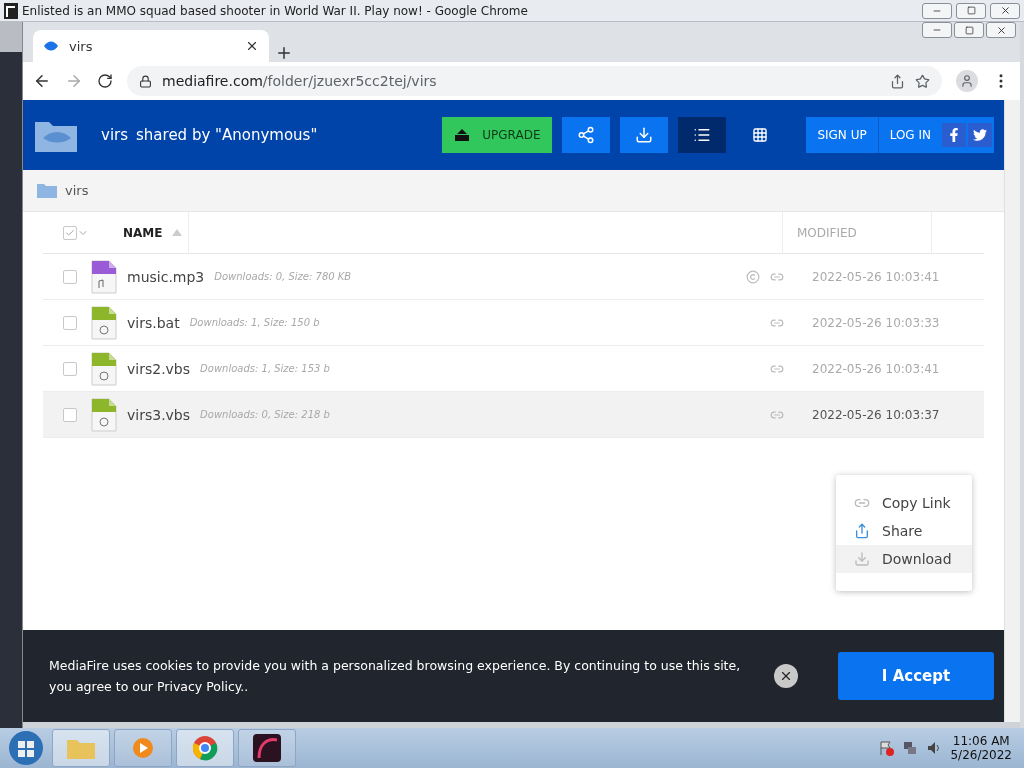  What do you see at coordinates (904, 503) in the screenshot?
I see `menu-item: Copy Link` at bounding box center [904, 503].